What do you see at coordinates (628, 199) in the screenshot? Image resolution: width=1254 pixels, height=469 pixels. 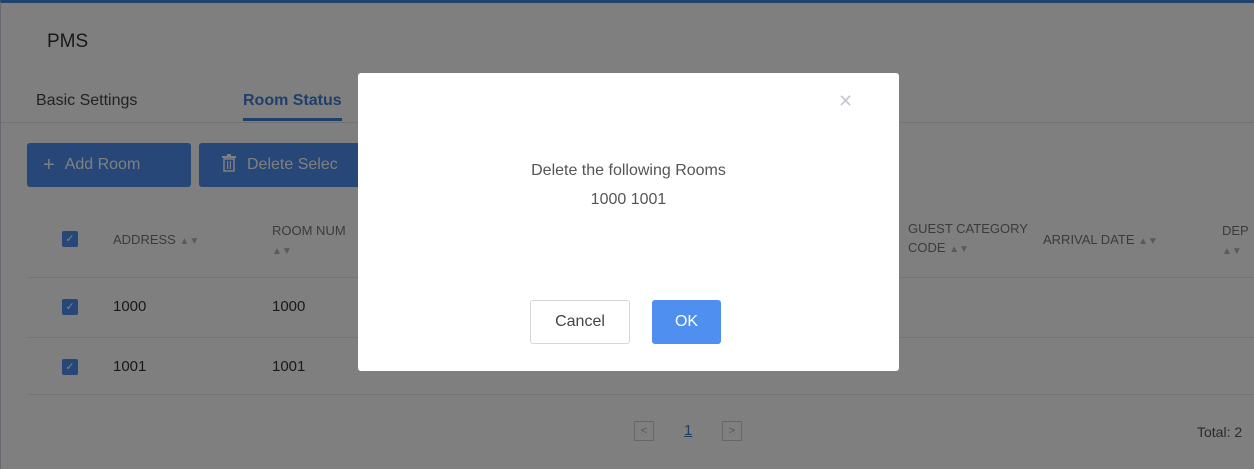 I see `dialog-room-list: 1000 1001` at bounding box center [628, 199].